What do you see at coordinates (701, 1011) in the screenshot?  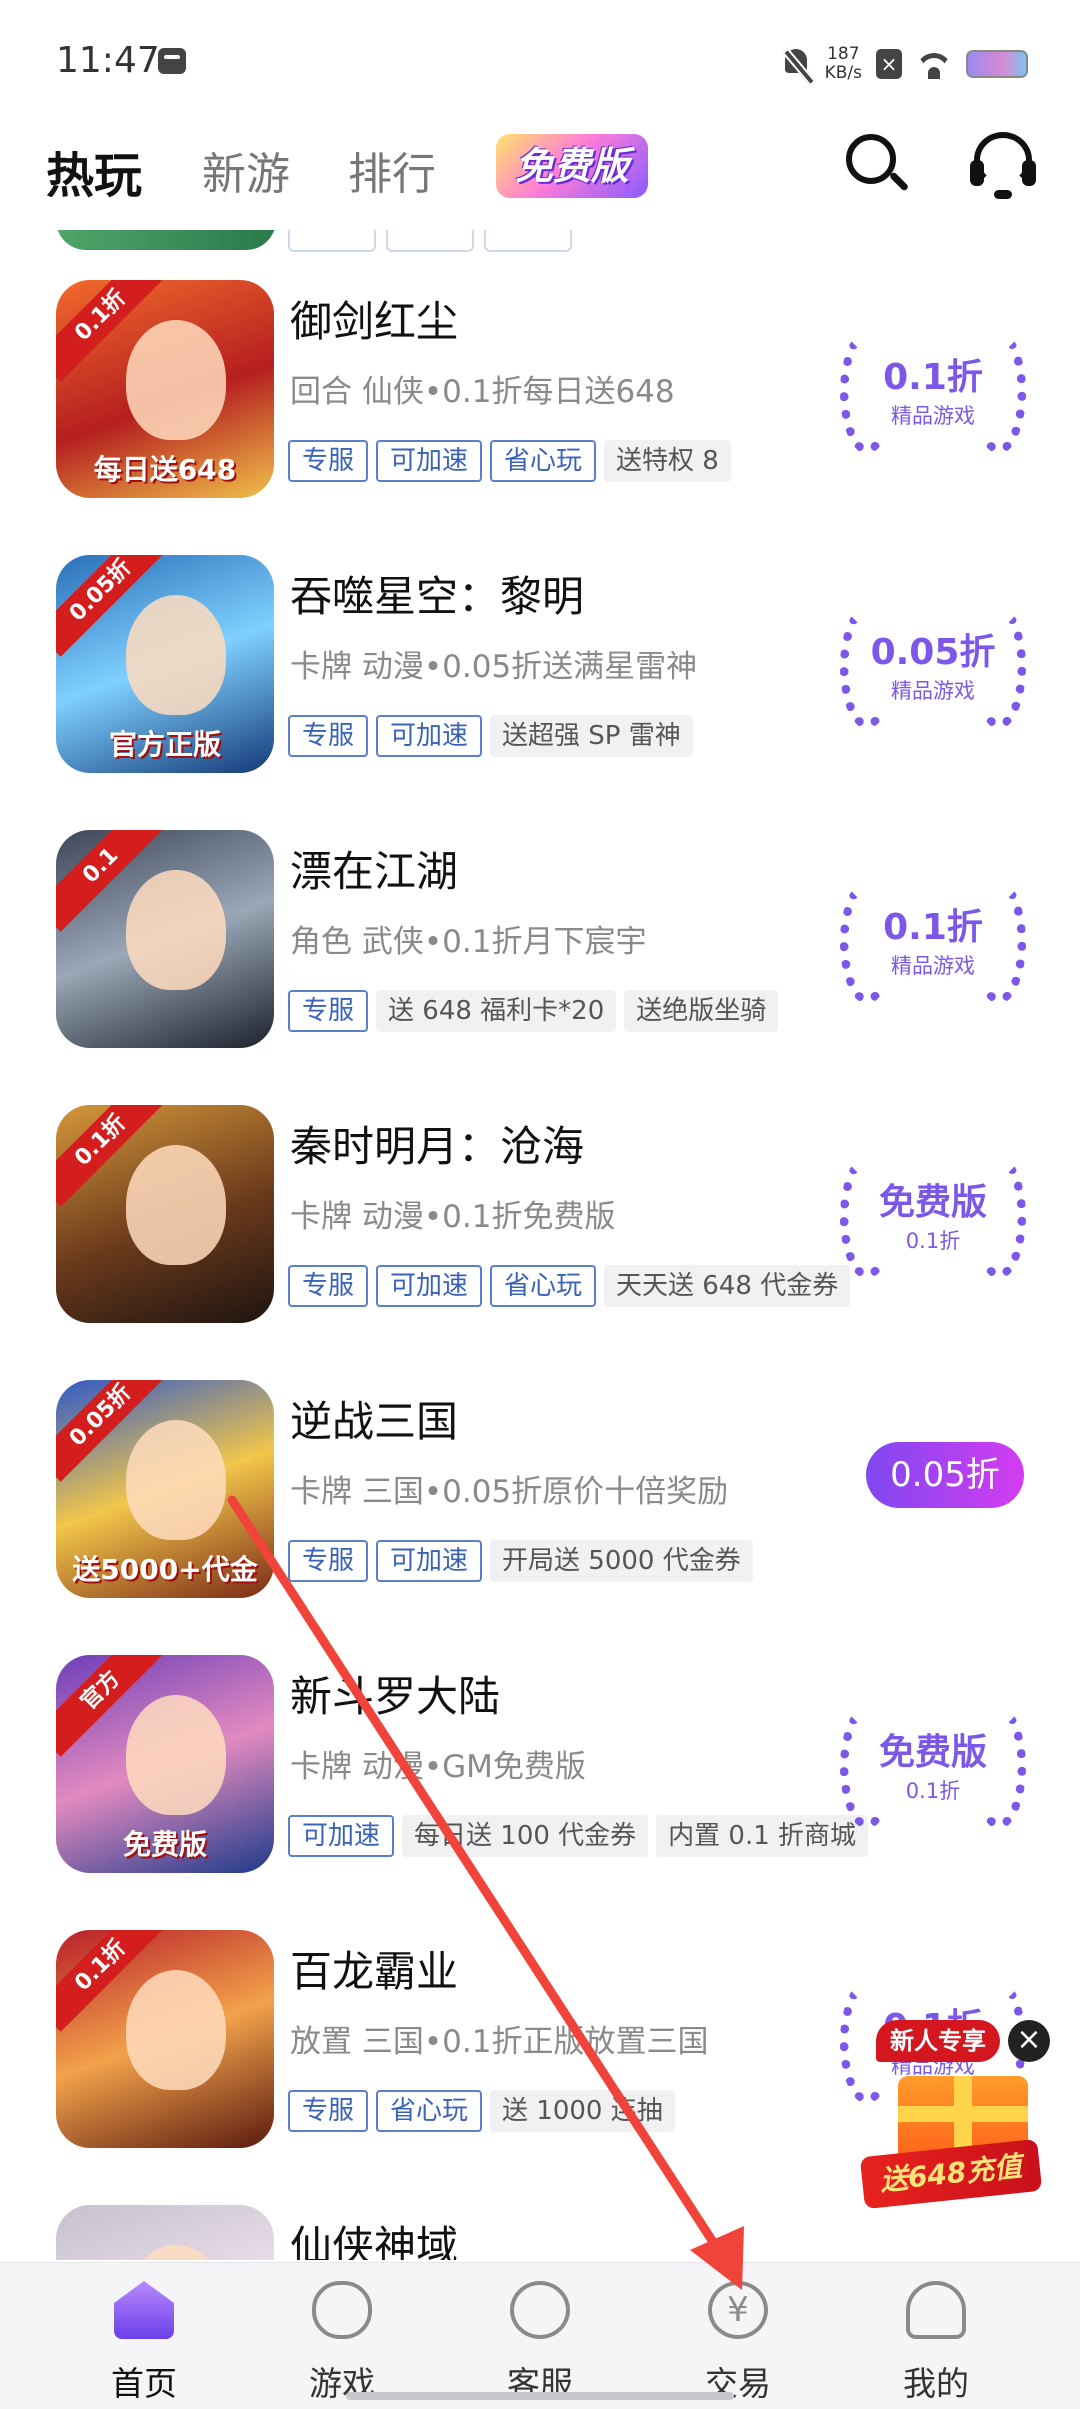 I see `game-tag: 送绝版坐骑` at bounding box center [701, 1011].